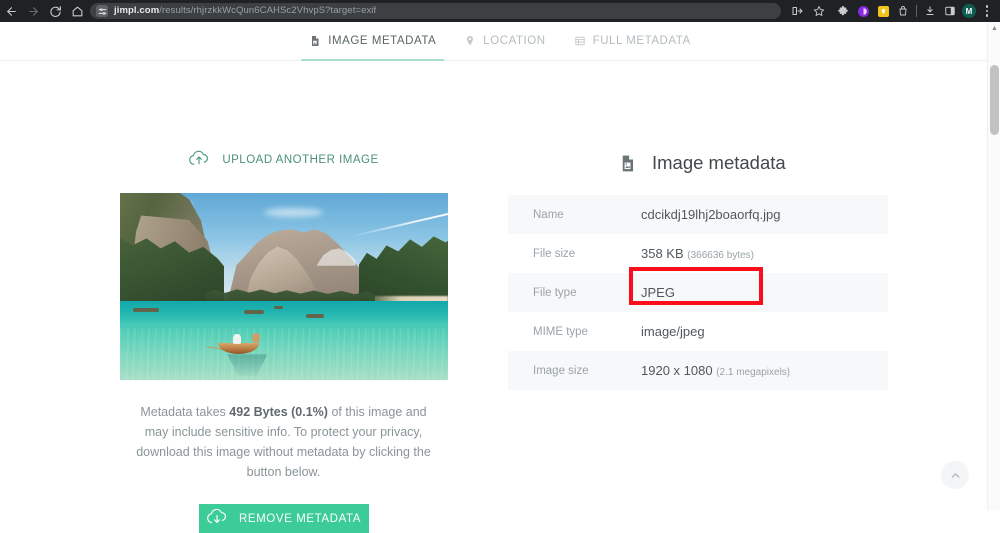 The width and height of the screenshot is (1000, 533). What do you see at coordinates (903, 11) in the screenshot?
I see `extension-bag-icon` at bounding box center [903, 11].